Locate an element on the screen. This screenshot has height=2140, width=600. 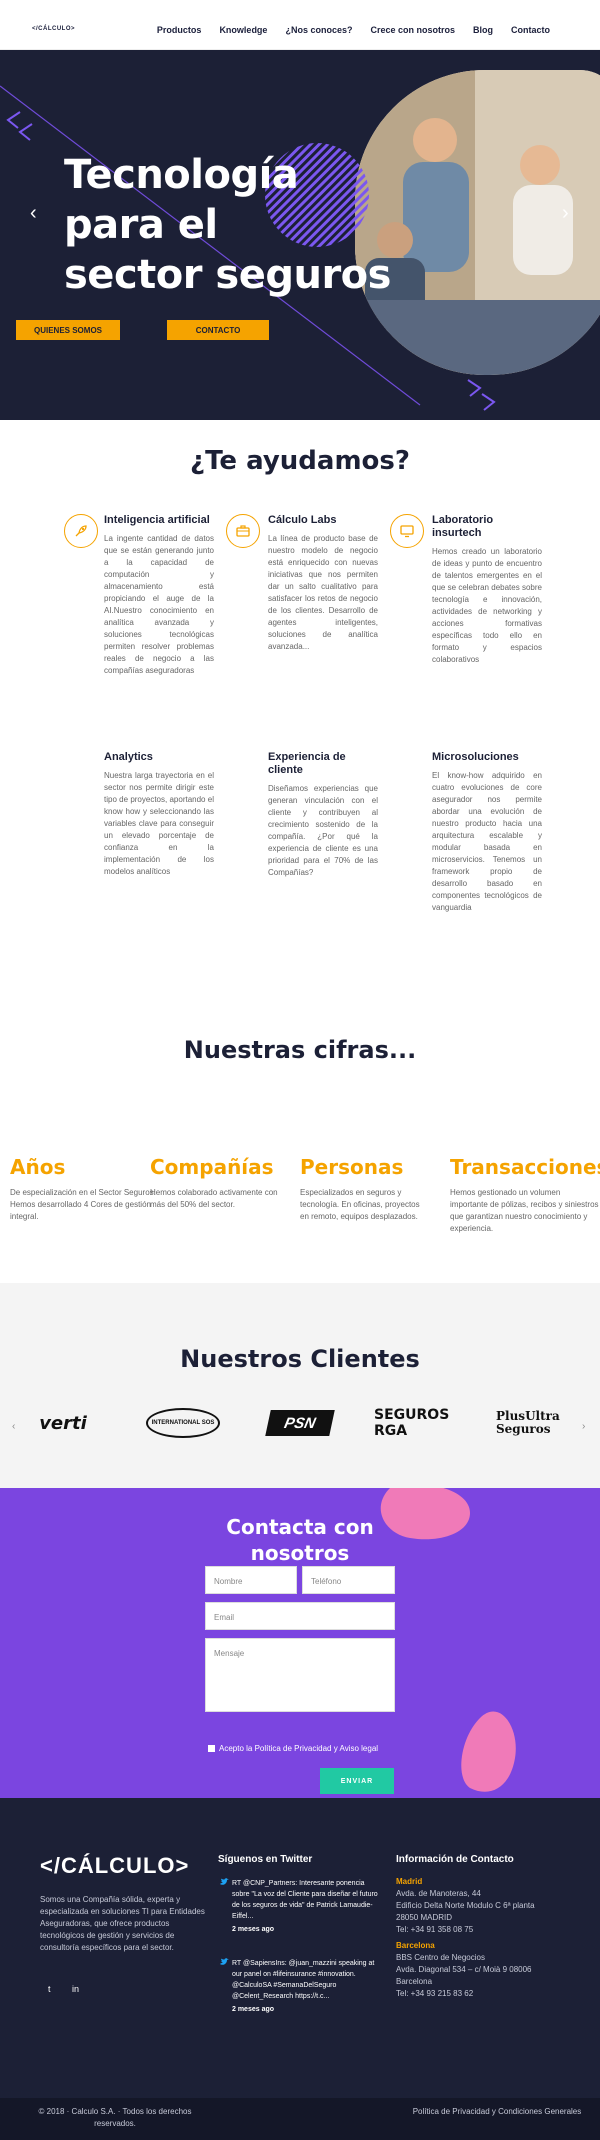
contacto-button: CONTACTO is located at coordinates (218, 330).